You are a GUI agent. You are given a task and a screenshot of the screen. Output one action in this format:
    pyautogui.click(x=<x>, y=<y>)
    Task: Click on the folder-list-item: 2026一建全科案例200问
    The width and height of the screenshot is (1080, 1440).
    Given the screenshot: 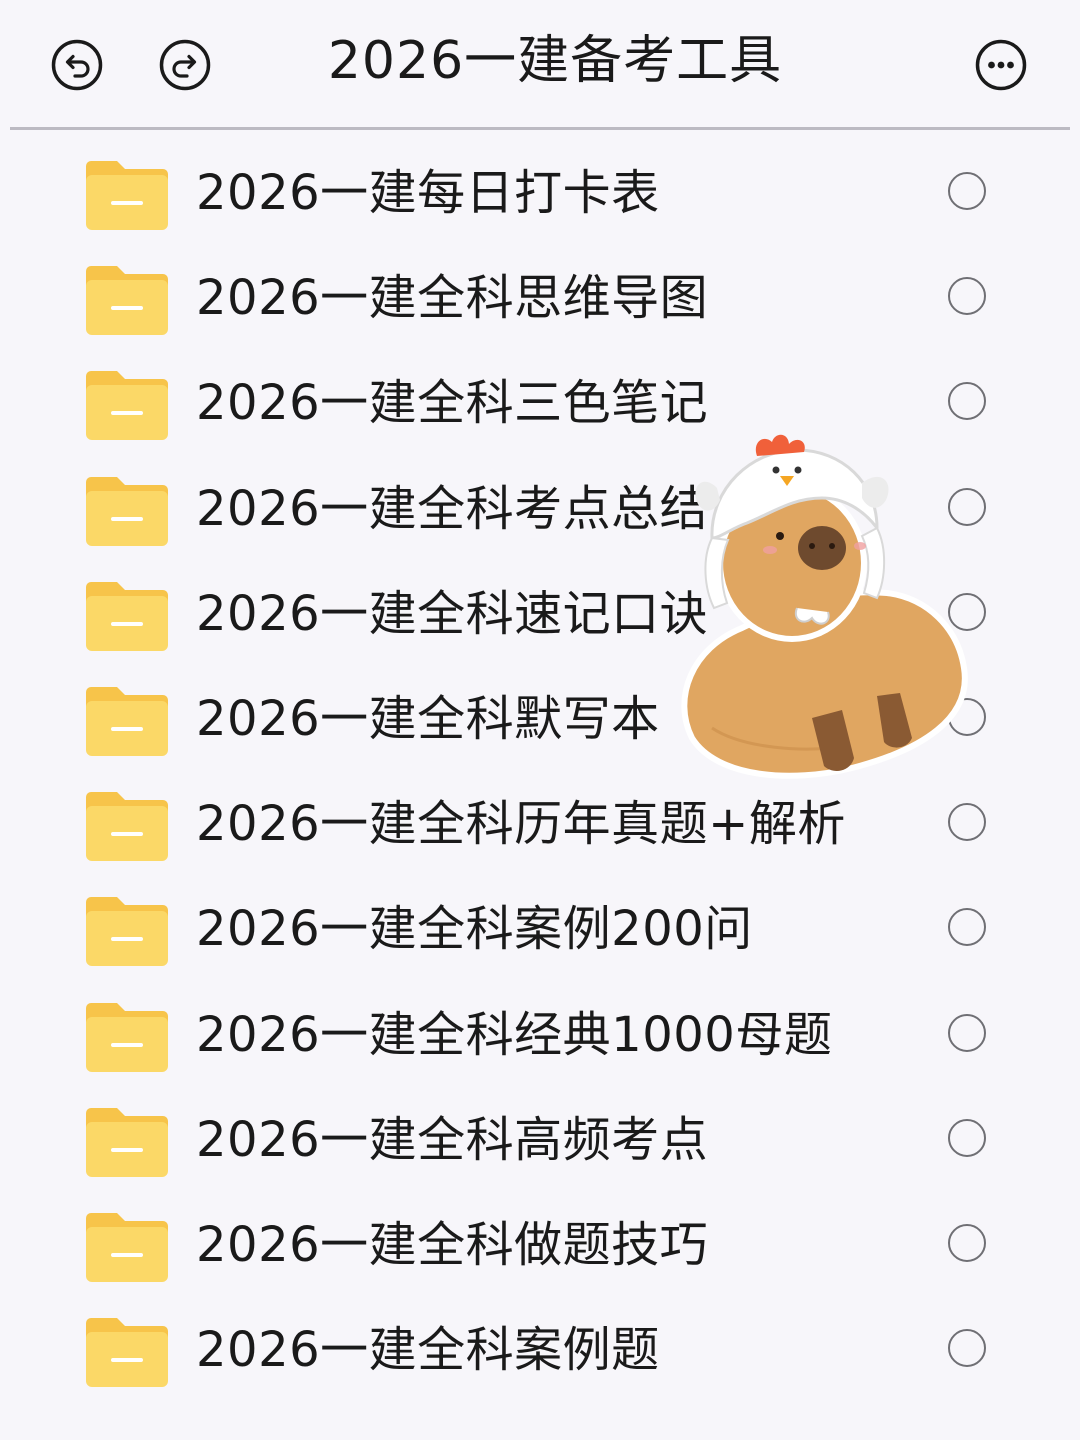 What is the action you would take?
    pyautogui.click(x=540, y=928)
    